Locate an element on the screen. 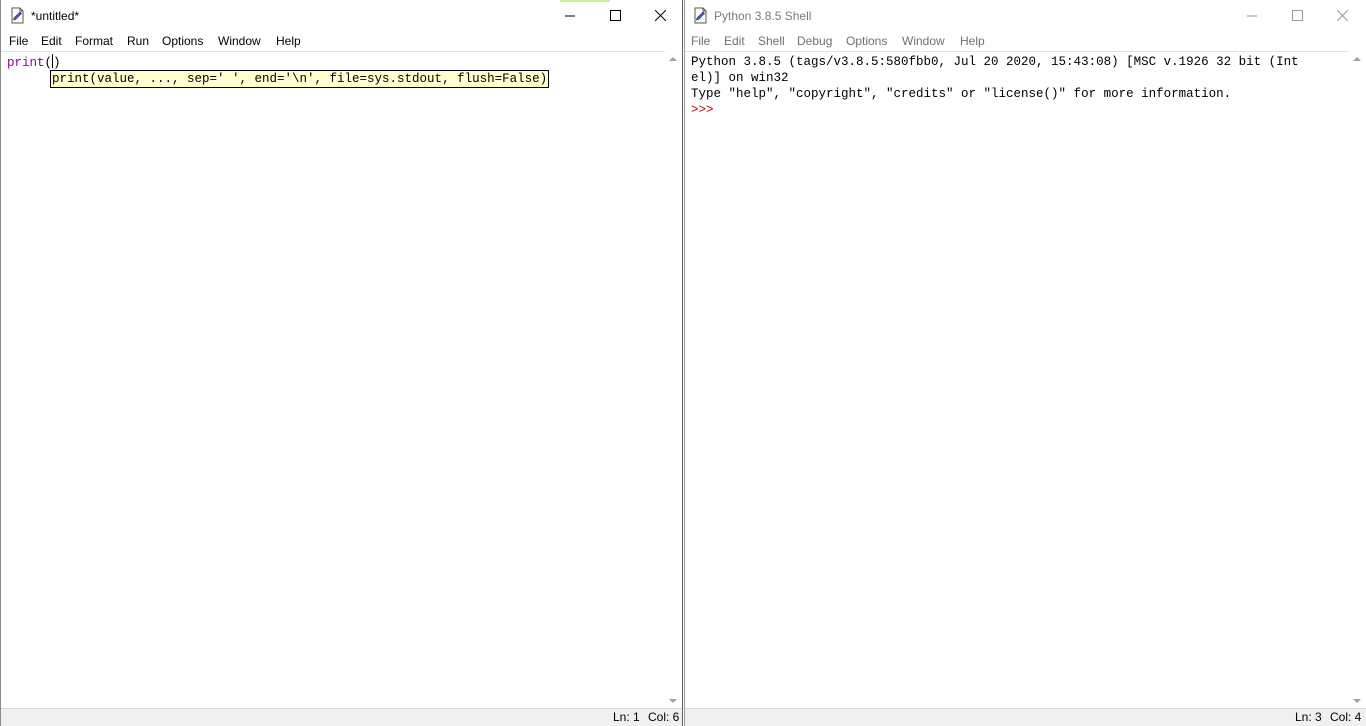 The width and height of the screenshot is (1366, 726). shell-window-title: Python 3.8.5 Shell is located at coordinates (763, 16).